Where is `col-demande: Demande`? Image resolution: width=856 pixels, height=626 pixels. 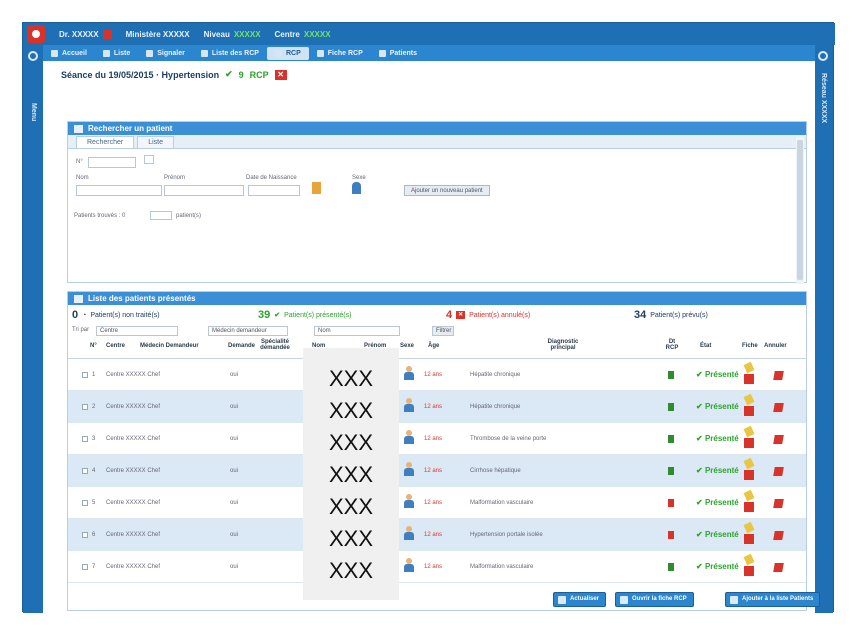
col-demande: Demande is located at coordinates (241, 346).